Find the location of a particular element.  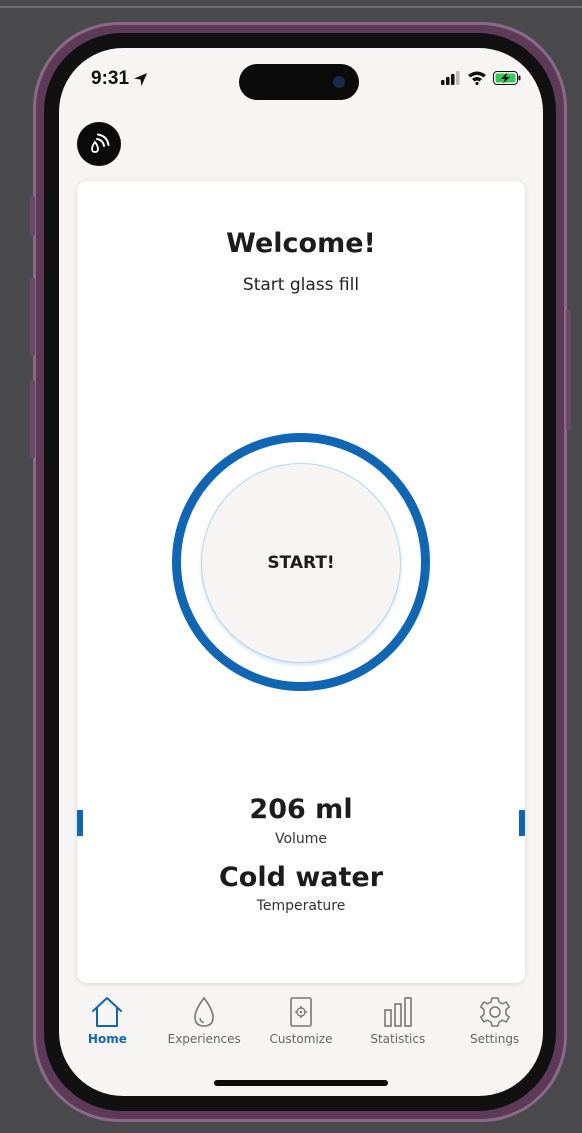

home-icon is located at coordinates (107, 1012).